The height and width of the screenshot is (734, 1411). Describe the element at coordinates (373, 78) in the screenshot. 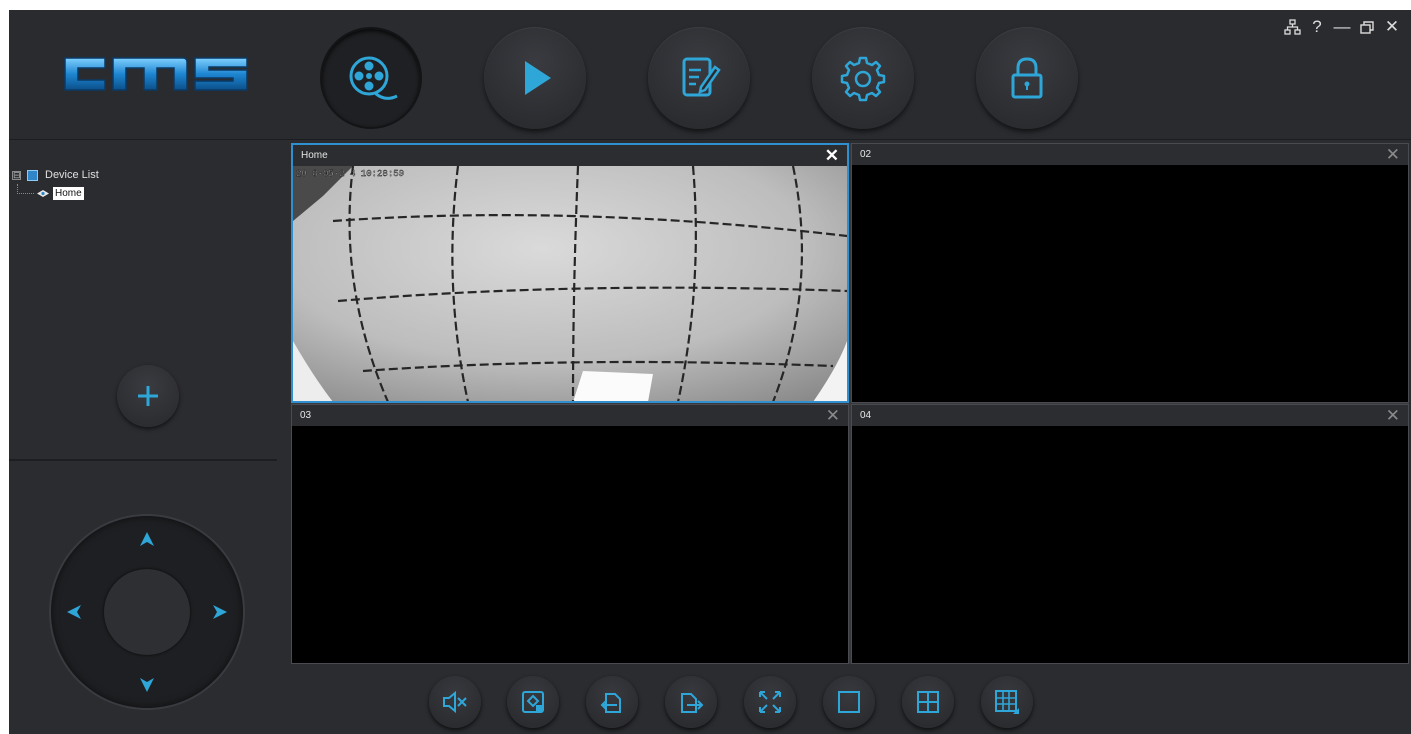

I see `film-reel-icon` at that location.